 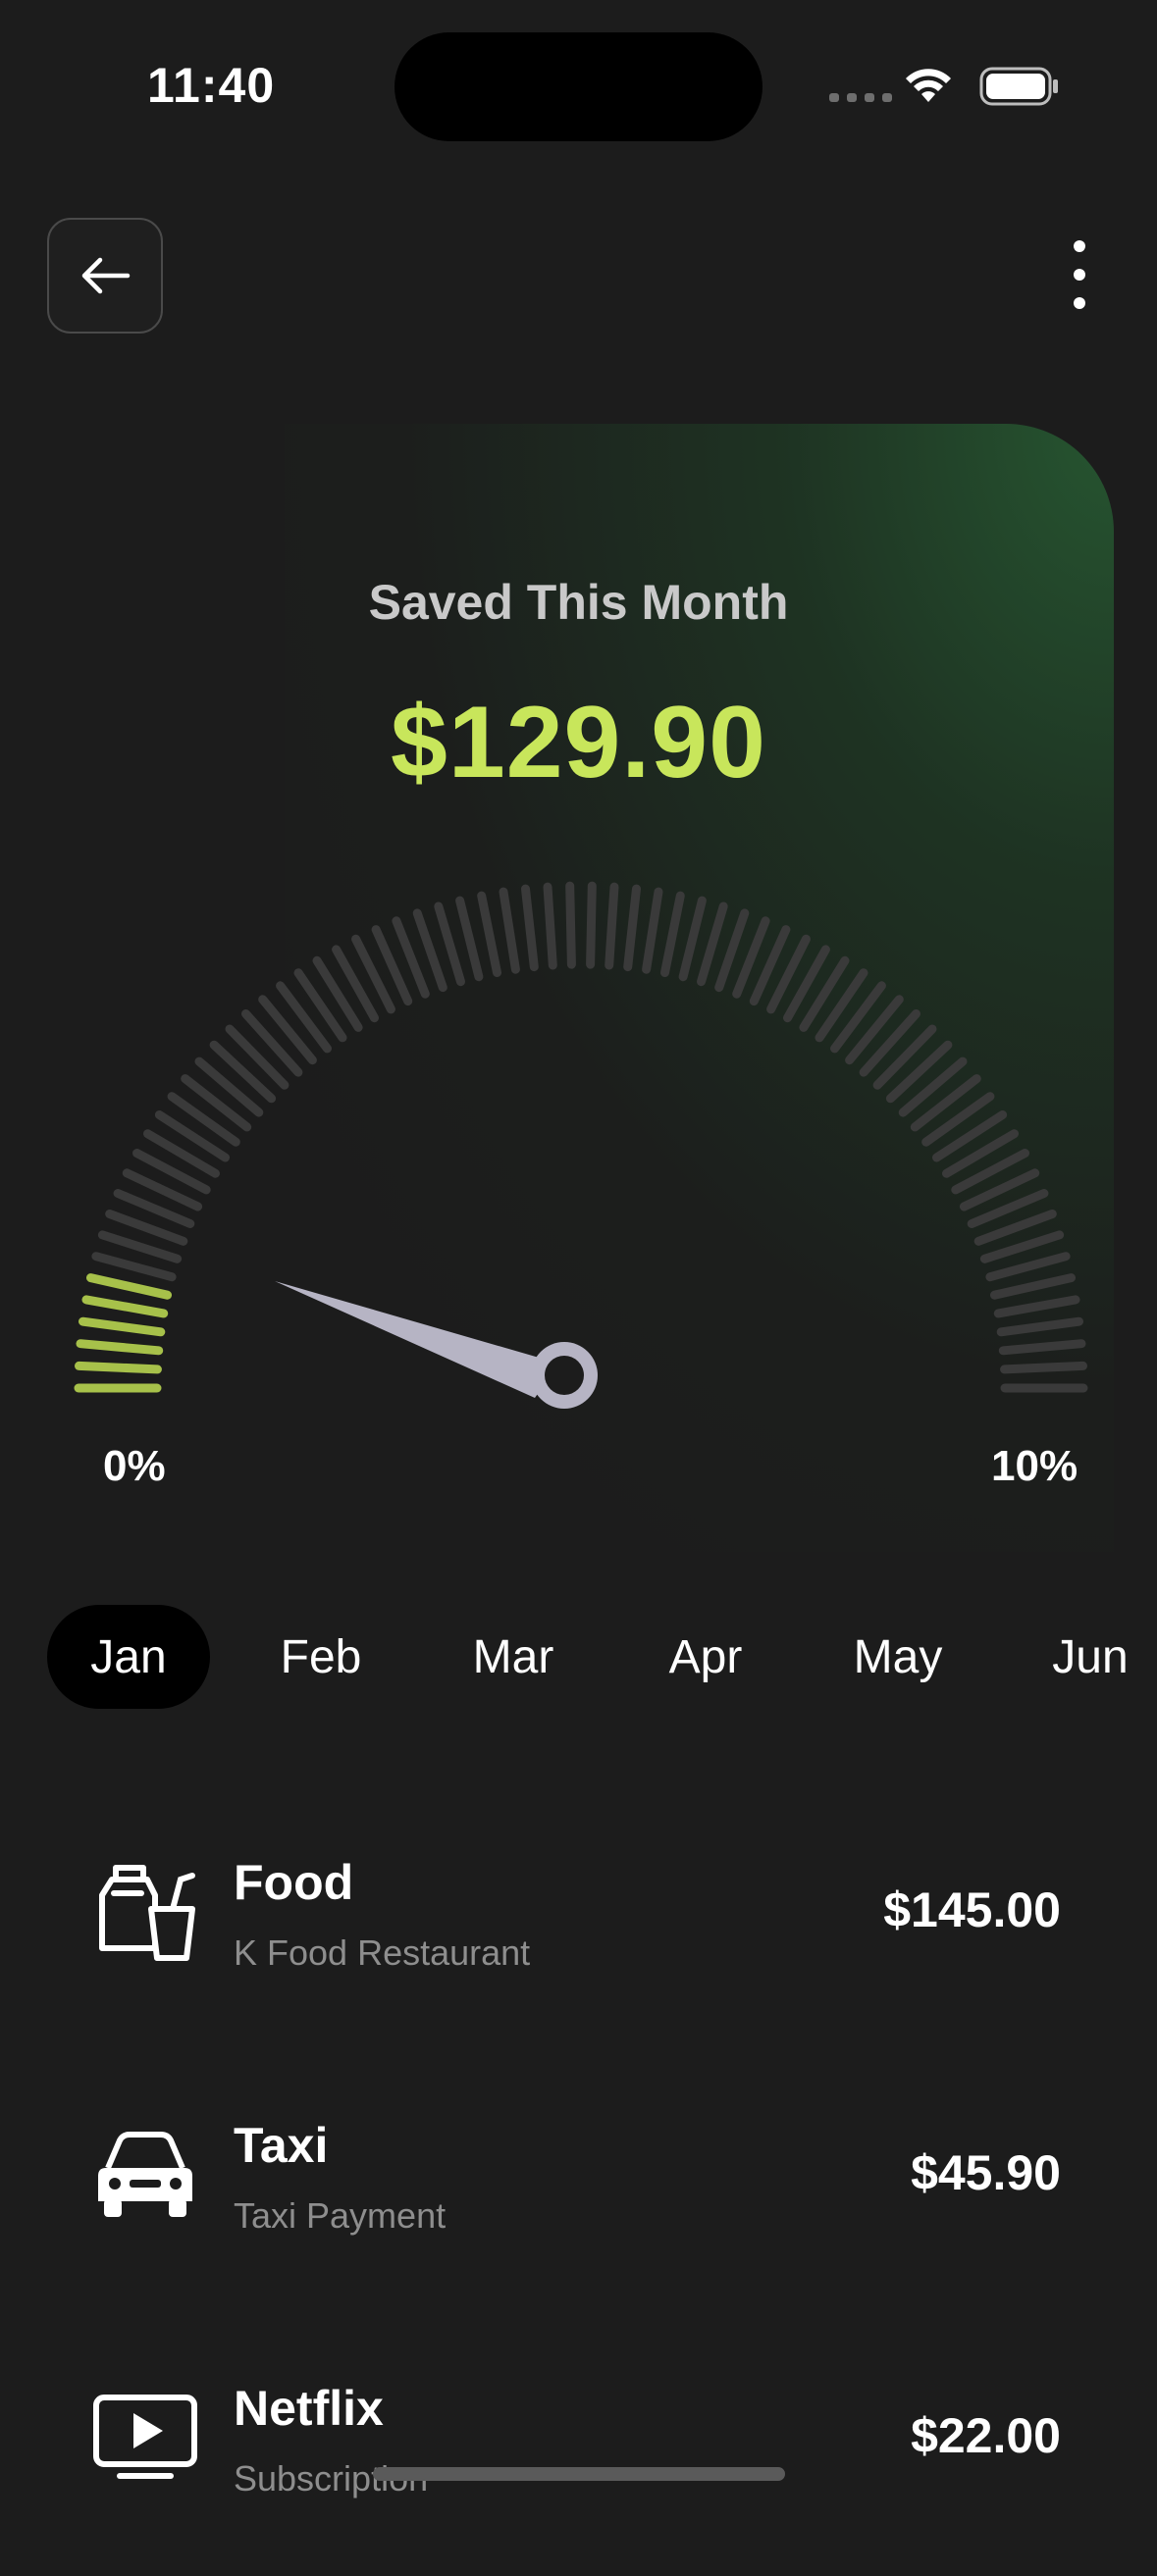 I want to click on home-indicator, so click(x=579, y=2474).